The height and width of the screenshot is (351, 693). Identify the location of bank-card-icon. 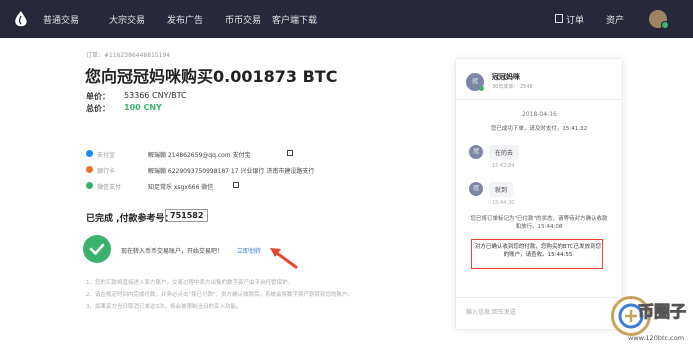
(89, 169).